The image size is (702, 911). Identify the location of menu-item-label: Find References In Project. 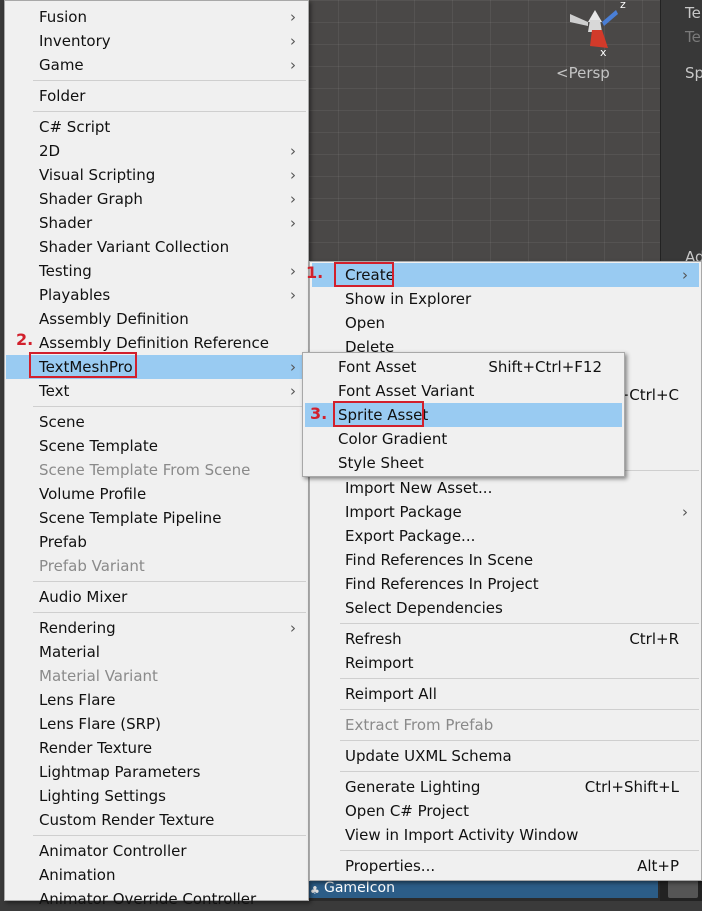
(442, 584).